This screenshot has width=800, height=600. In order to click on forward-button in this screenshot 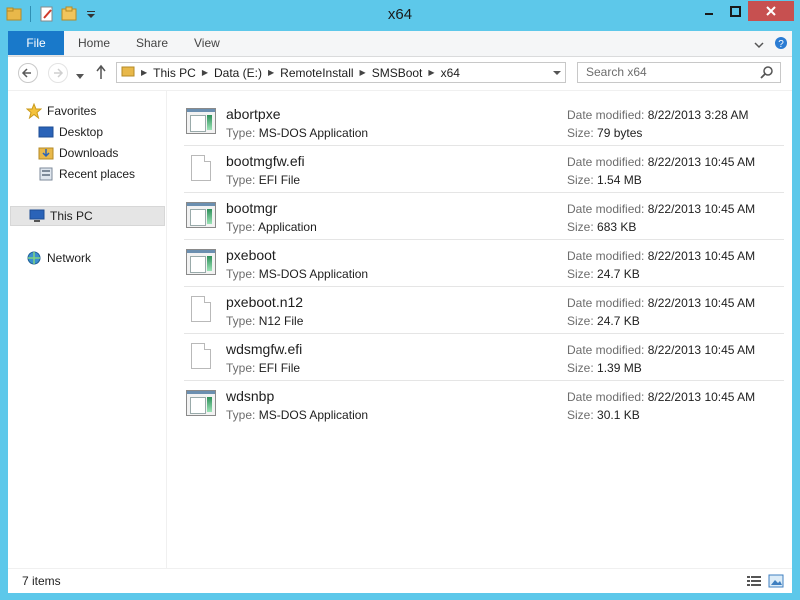, I will do `click(58, 73)`.